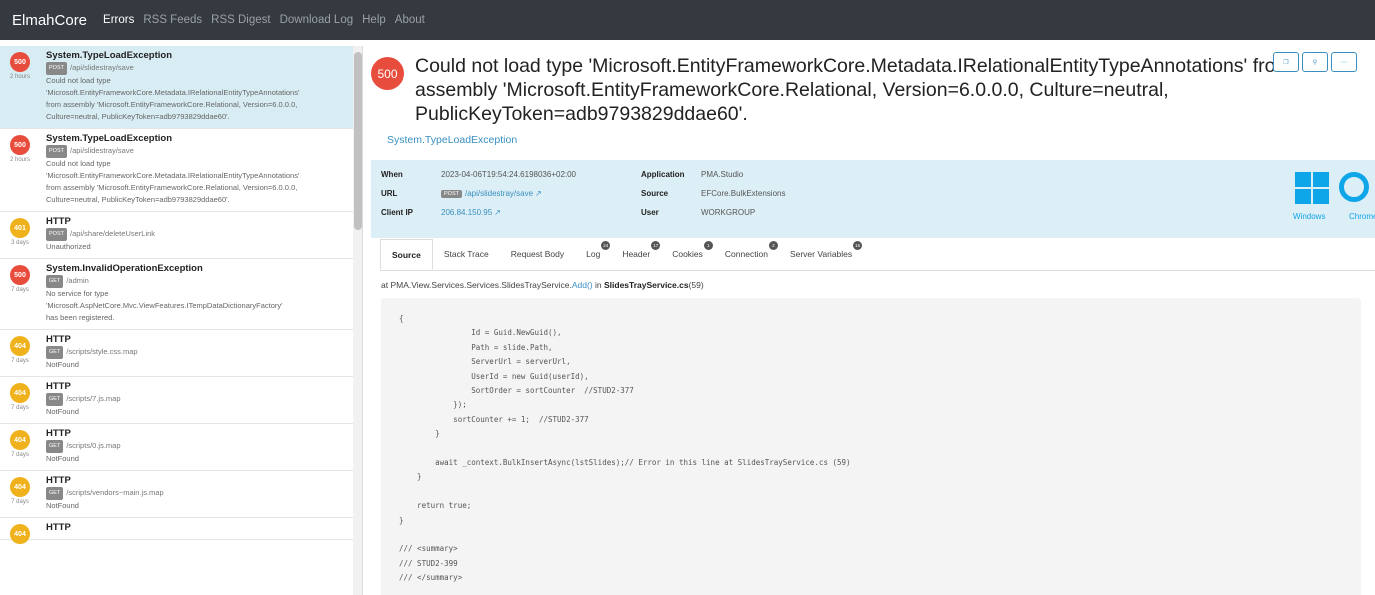 This screenshot has width=1375, height=595. I want to click on search-button: ⚲, so click(1315, 62).